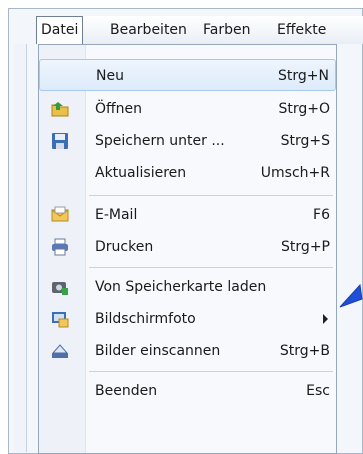 The height and width of the screenshot is (454, 363). Describe the element at coordinates (145, 319) in the screenshot. I see `menu-item-label: Bildschirmfoto` at that location.